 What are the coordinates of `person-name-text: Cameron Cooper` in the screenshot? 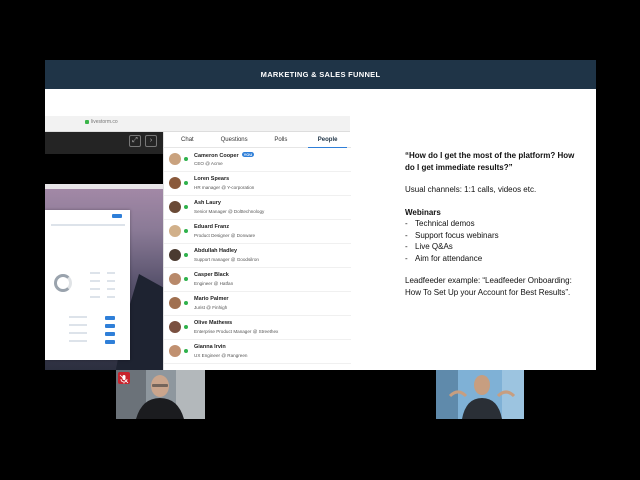 It's located at (216, 156).